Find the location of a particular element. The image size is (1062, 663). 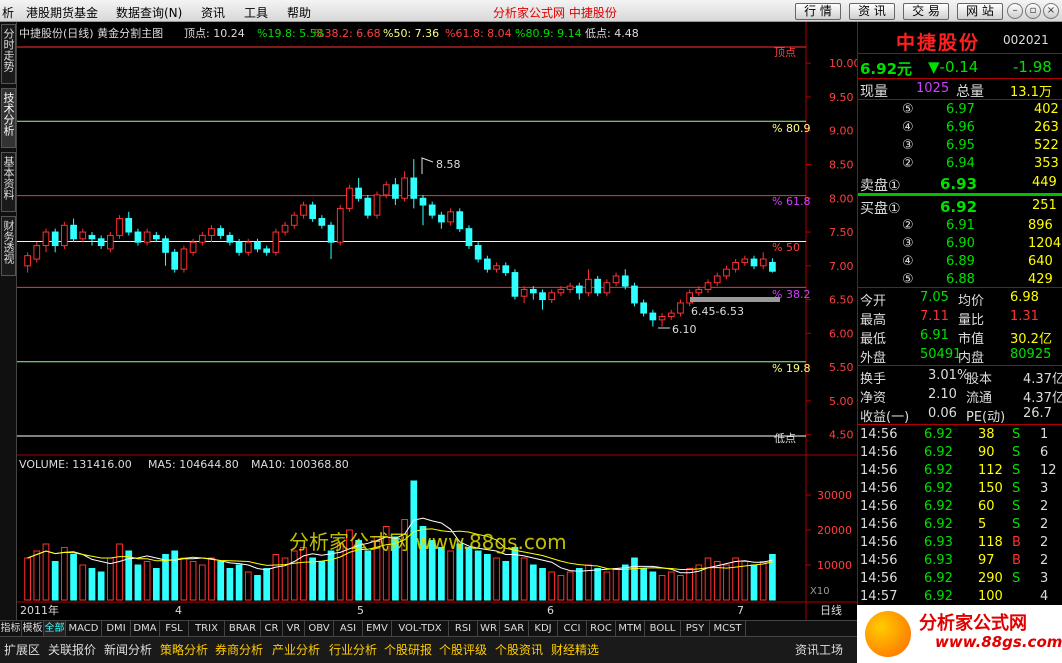

info-tab: 新闻分析 is located at coordinates (128, 649).